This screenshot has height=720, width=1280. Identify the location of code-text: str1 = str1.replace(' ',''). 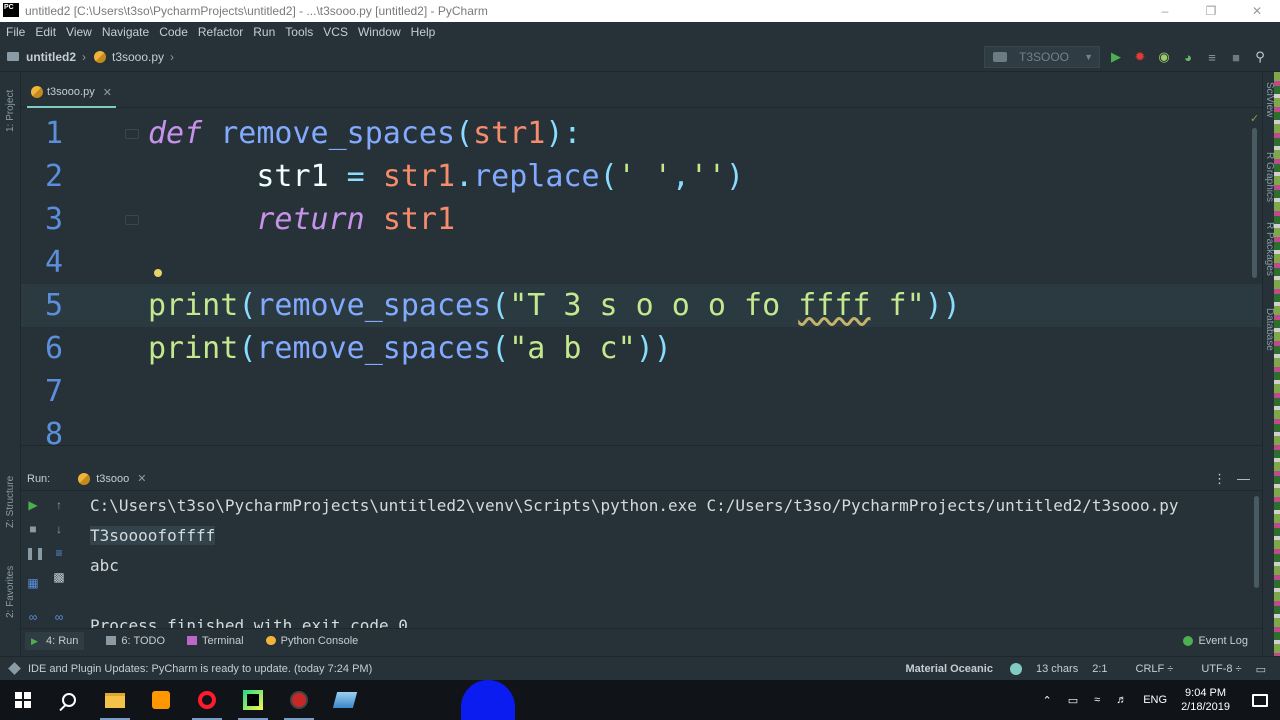
(500, 176).